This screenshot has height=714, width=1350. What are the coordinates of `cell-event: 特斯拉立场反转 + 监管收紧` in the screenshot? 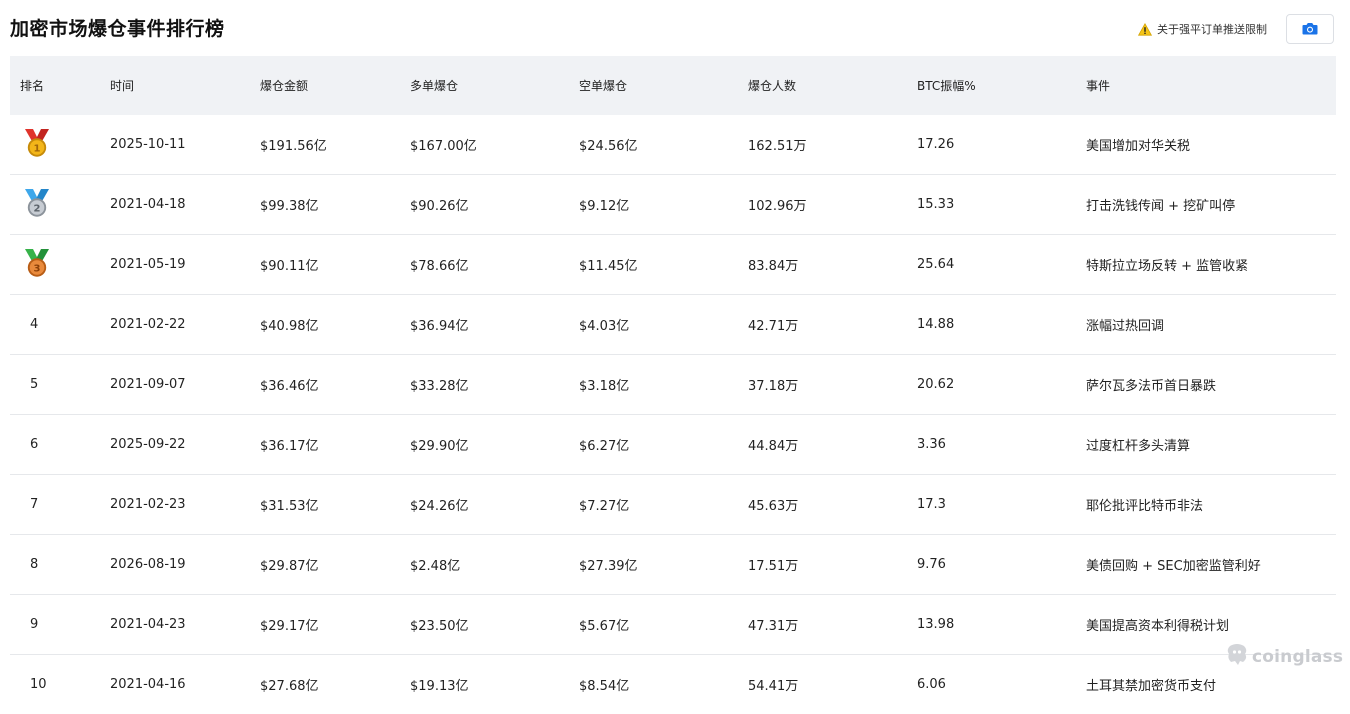 It's located at (1206, 265).